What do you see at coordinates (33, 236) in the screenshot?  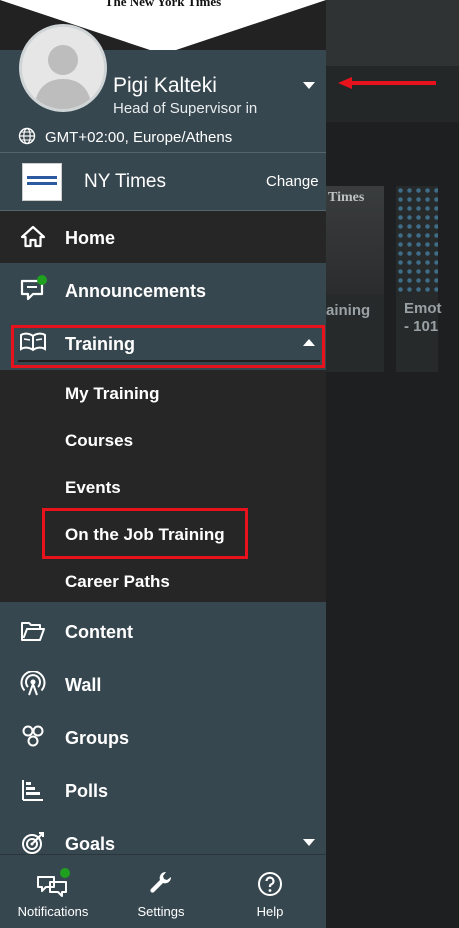 I see `home-icon` at bounding box center [33, 236].